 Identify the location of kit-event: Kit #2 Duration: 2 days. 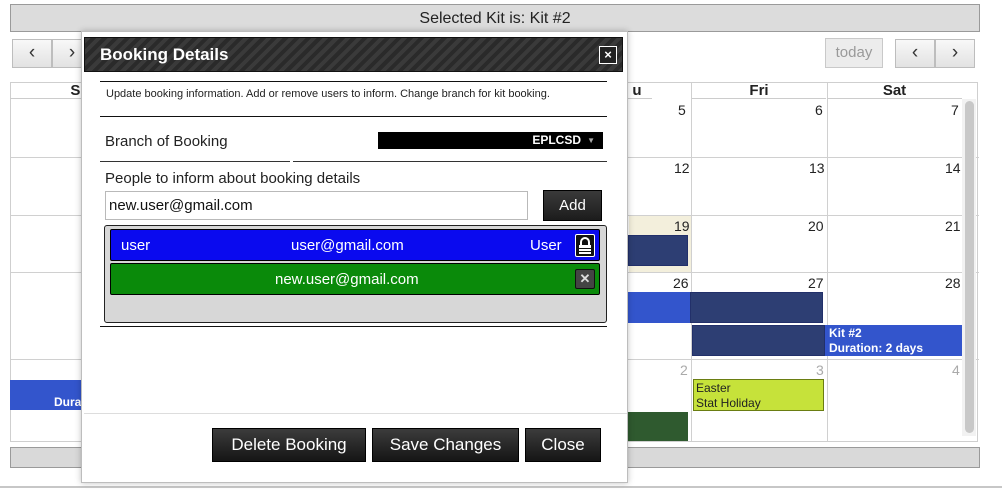
(893, 340).